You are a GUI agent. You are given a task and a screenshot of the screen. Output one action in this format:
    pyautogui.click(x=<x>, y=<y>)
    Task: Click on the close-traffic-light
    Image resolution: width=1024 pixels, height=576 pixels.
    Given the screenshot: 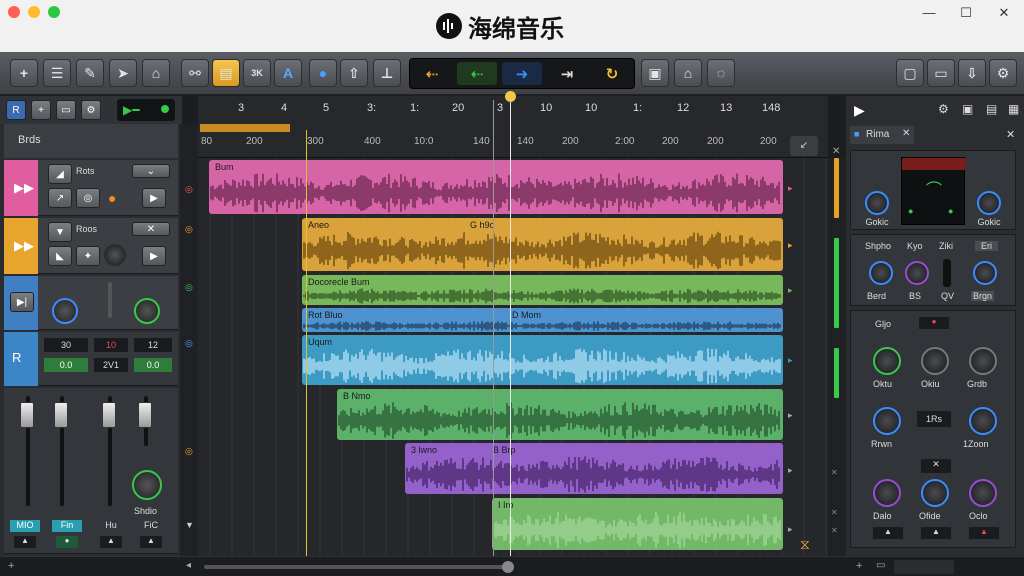 What is the action you would take?
    pyautogui.click(x=14, y=12)
    